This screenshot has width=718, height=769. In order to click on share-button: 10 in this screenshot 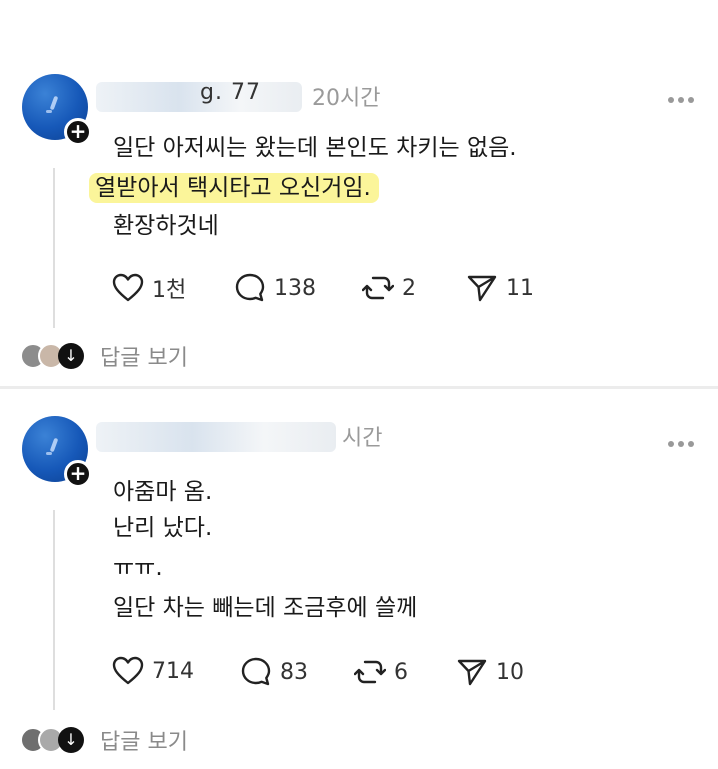, I will do `click(490, 672)`.